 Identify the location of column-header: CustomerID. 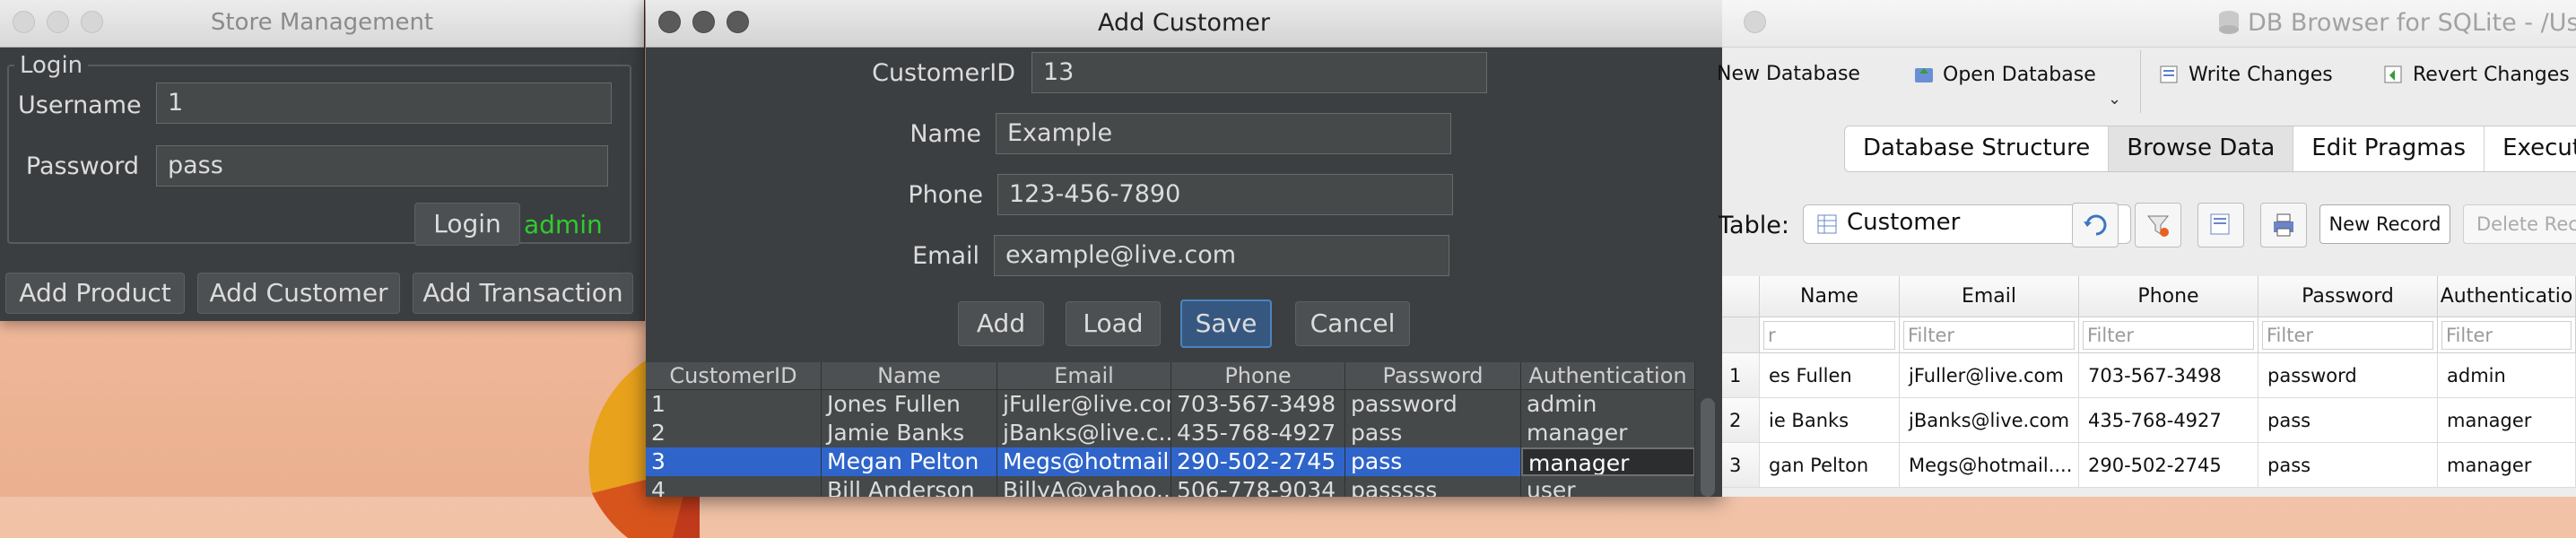
(734, 375).